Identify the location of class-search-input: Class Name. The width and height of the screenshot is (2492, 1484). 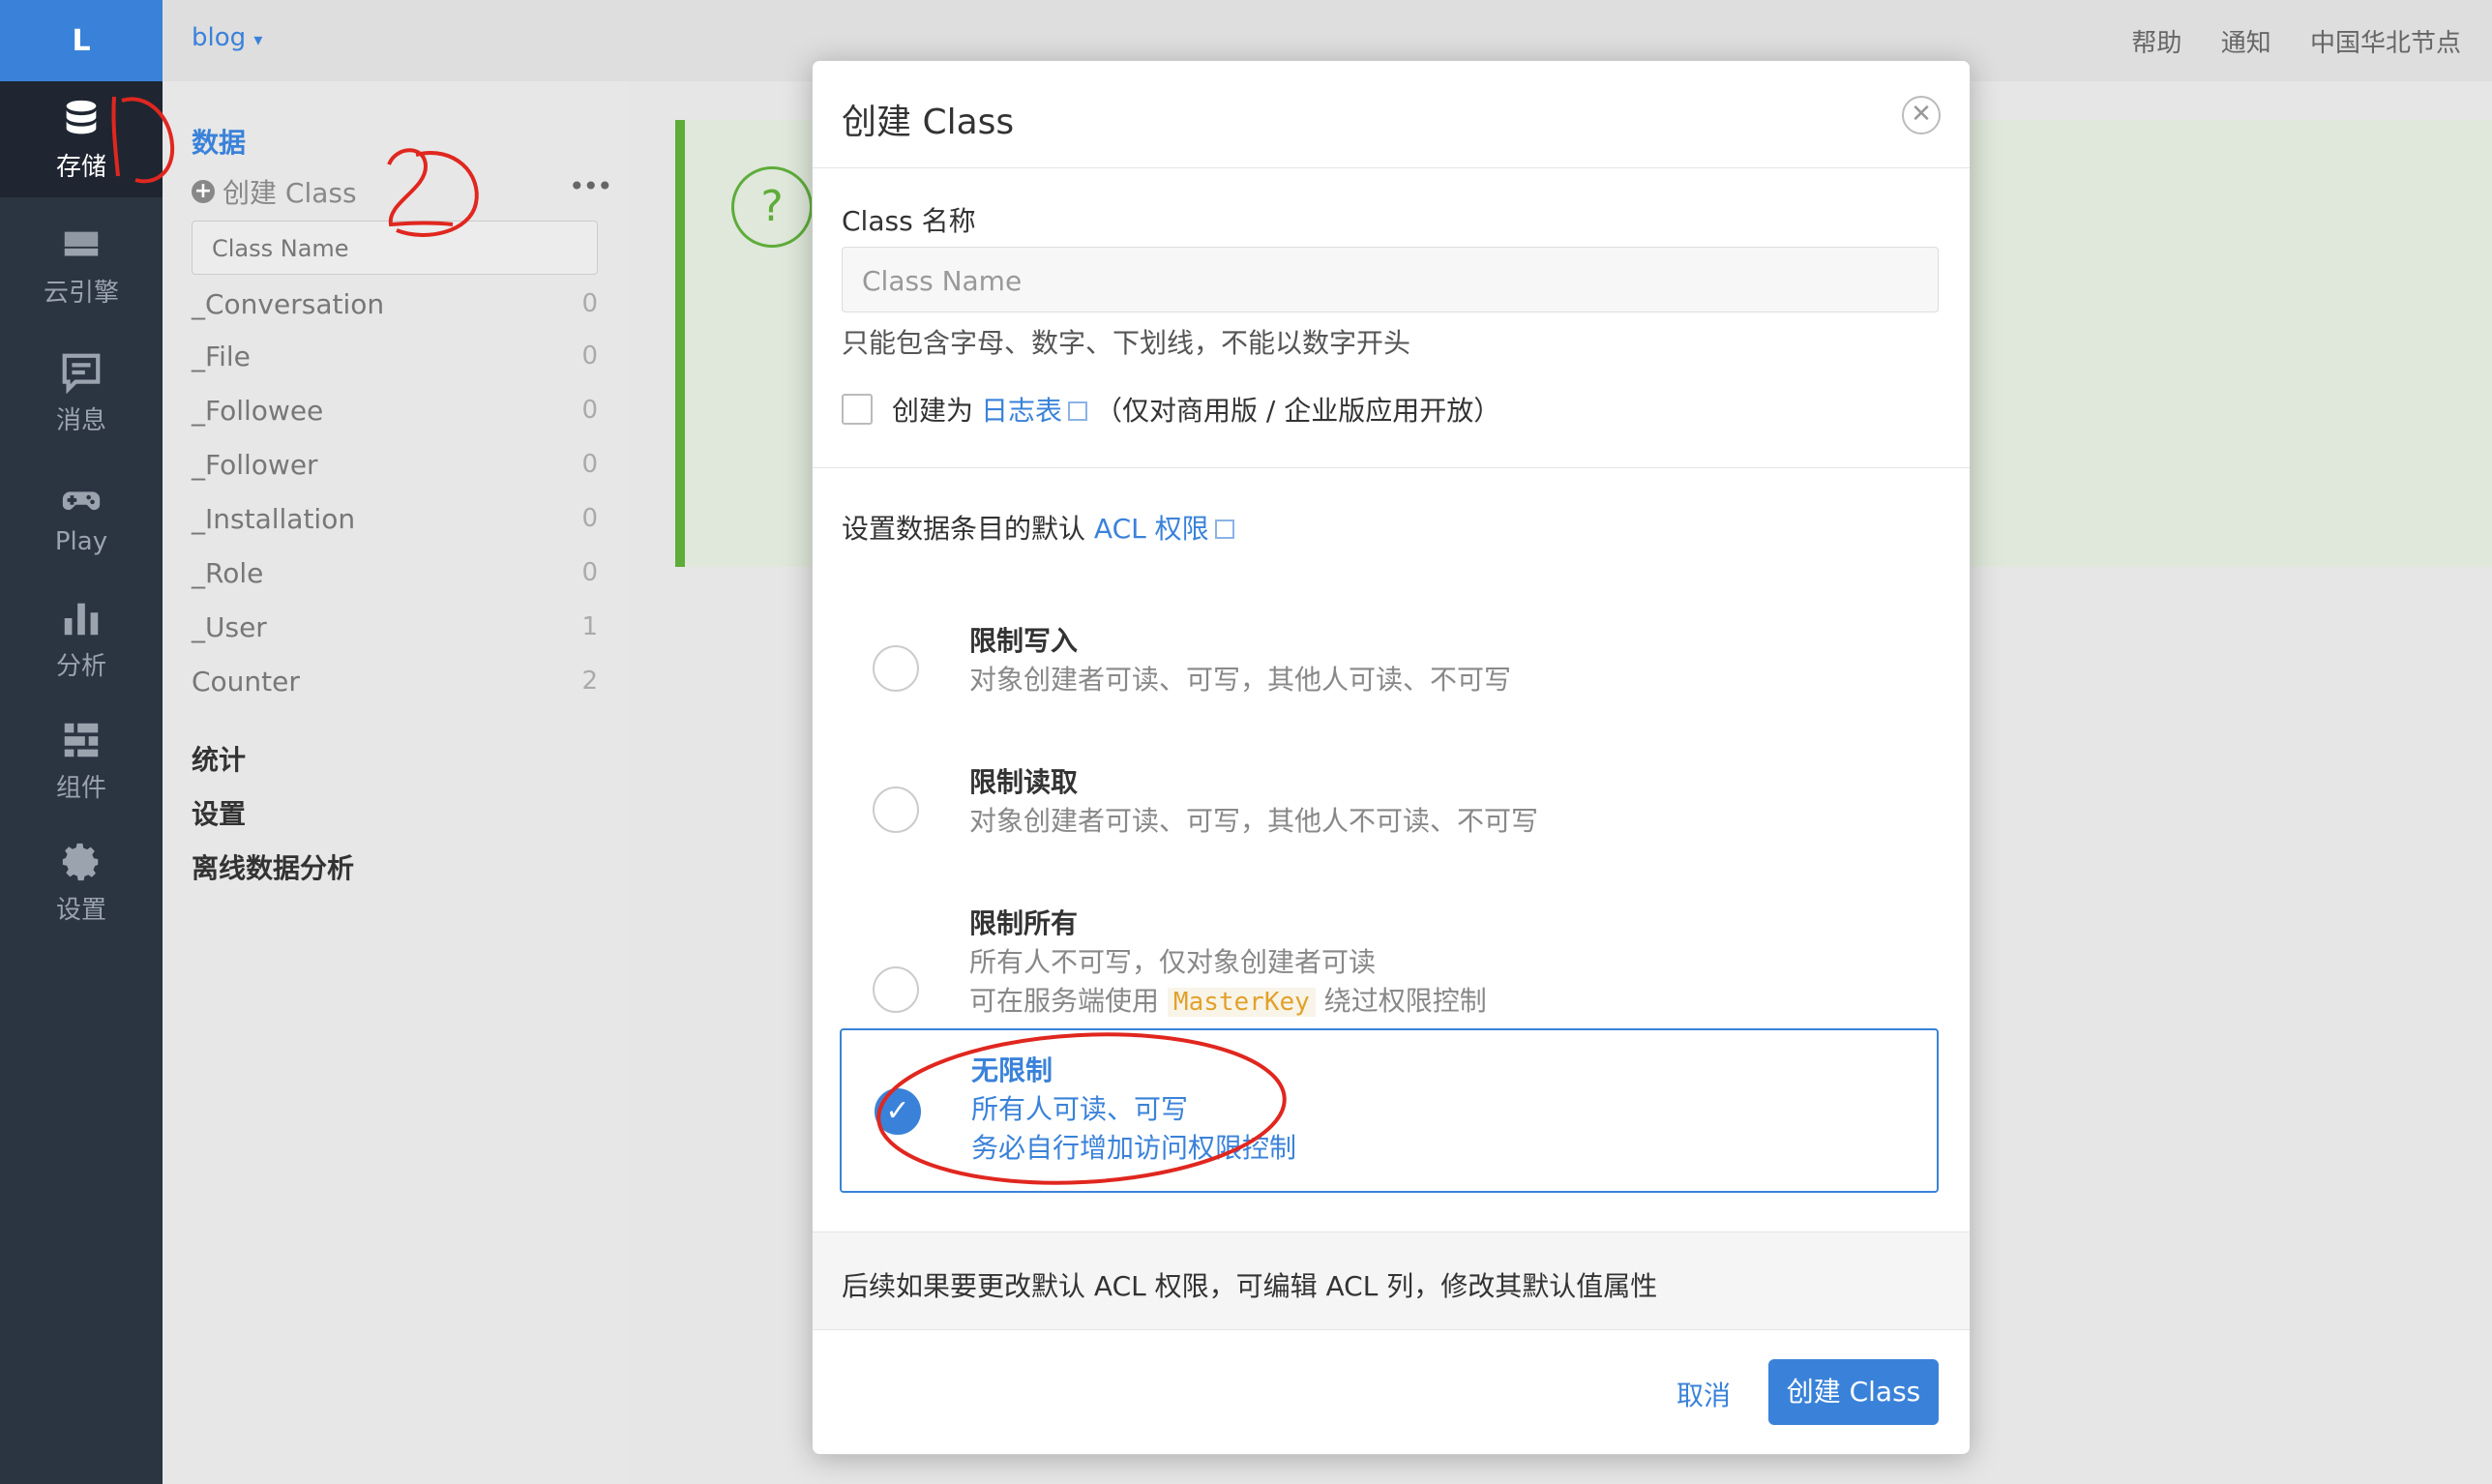
(395, 248).